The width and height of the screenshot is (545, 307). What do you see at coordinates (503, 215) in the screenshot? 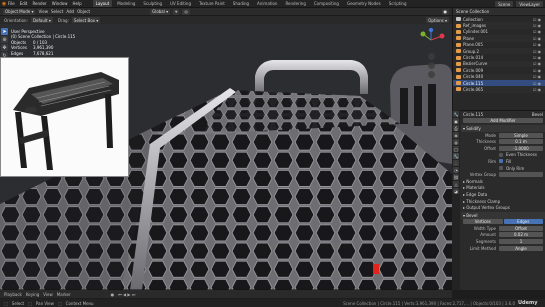
I see `bevel-header: ▾ Bevel` at bounding box center [503, 215].